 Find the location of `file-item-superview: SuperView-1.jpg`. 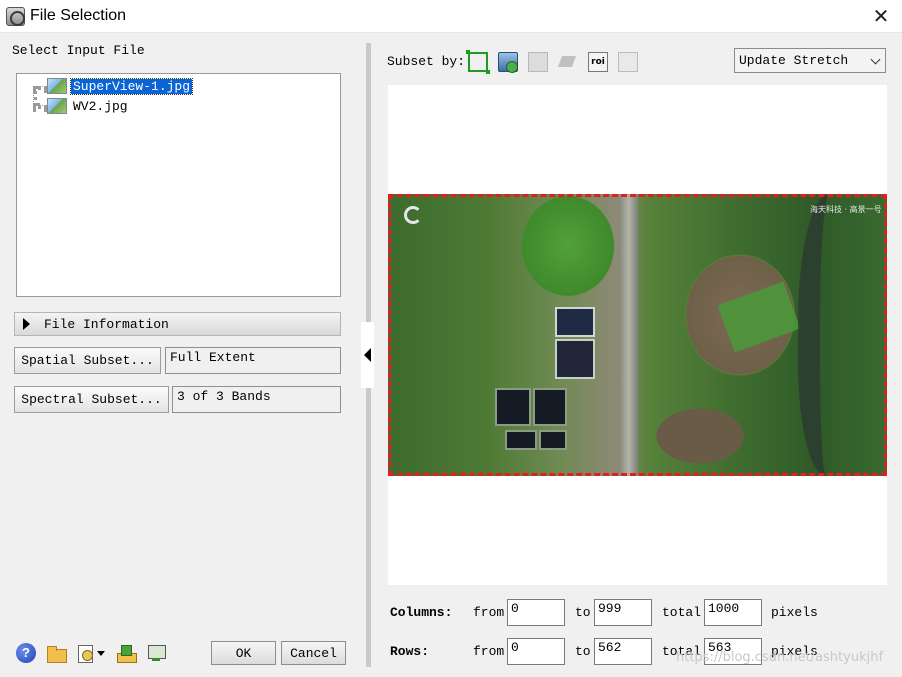

file-item-superview: SuperView-1.jpg is located at coordinates (120, 86).